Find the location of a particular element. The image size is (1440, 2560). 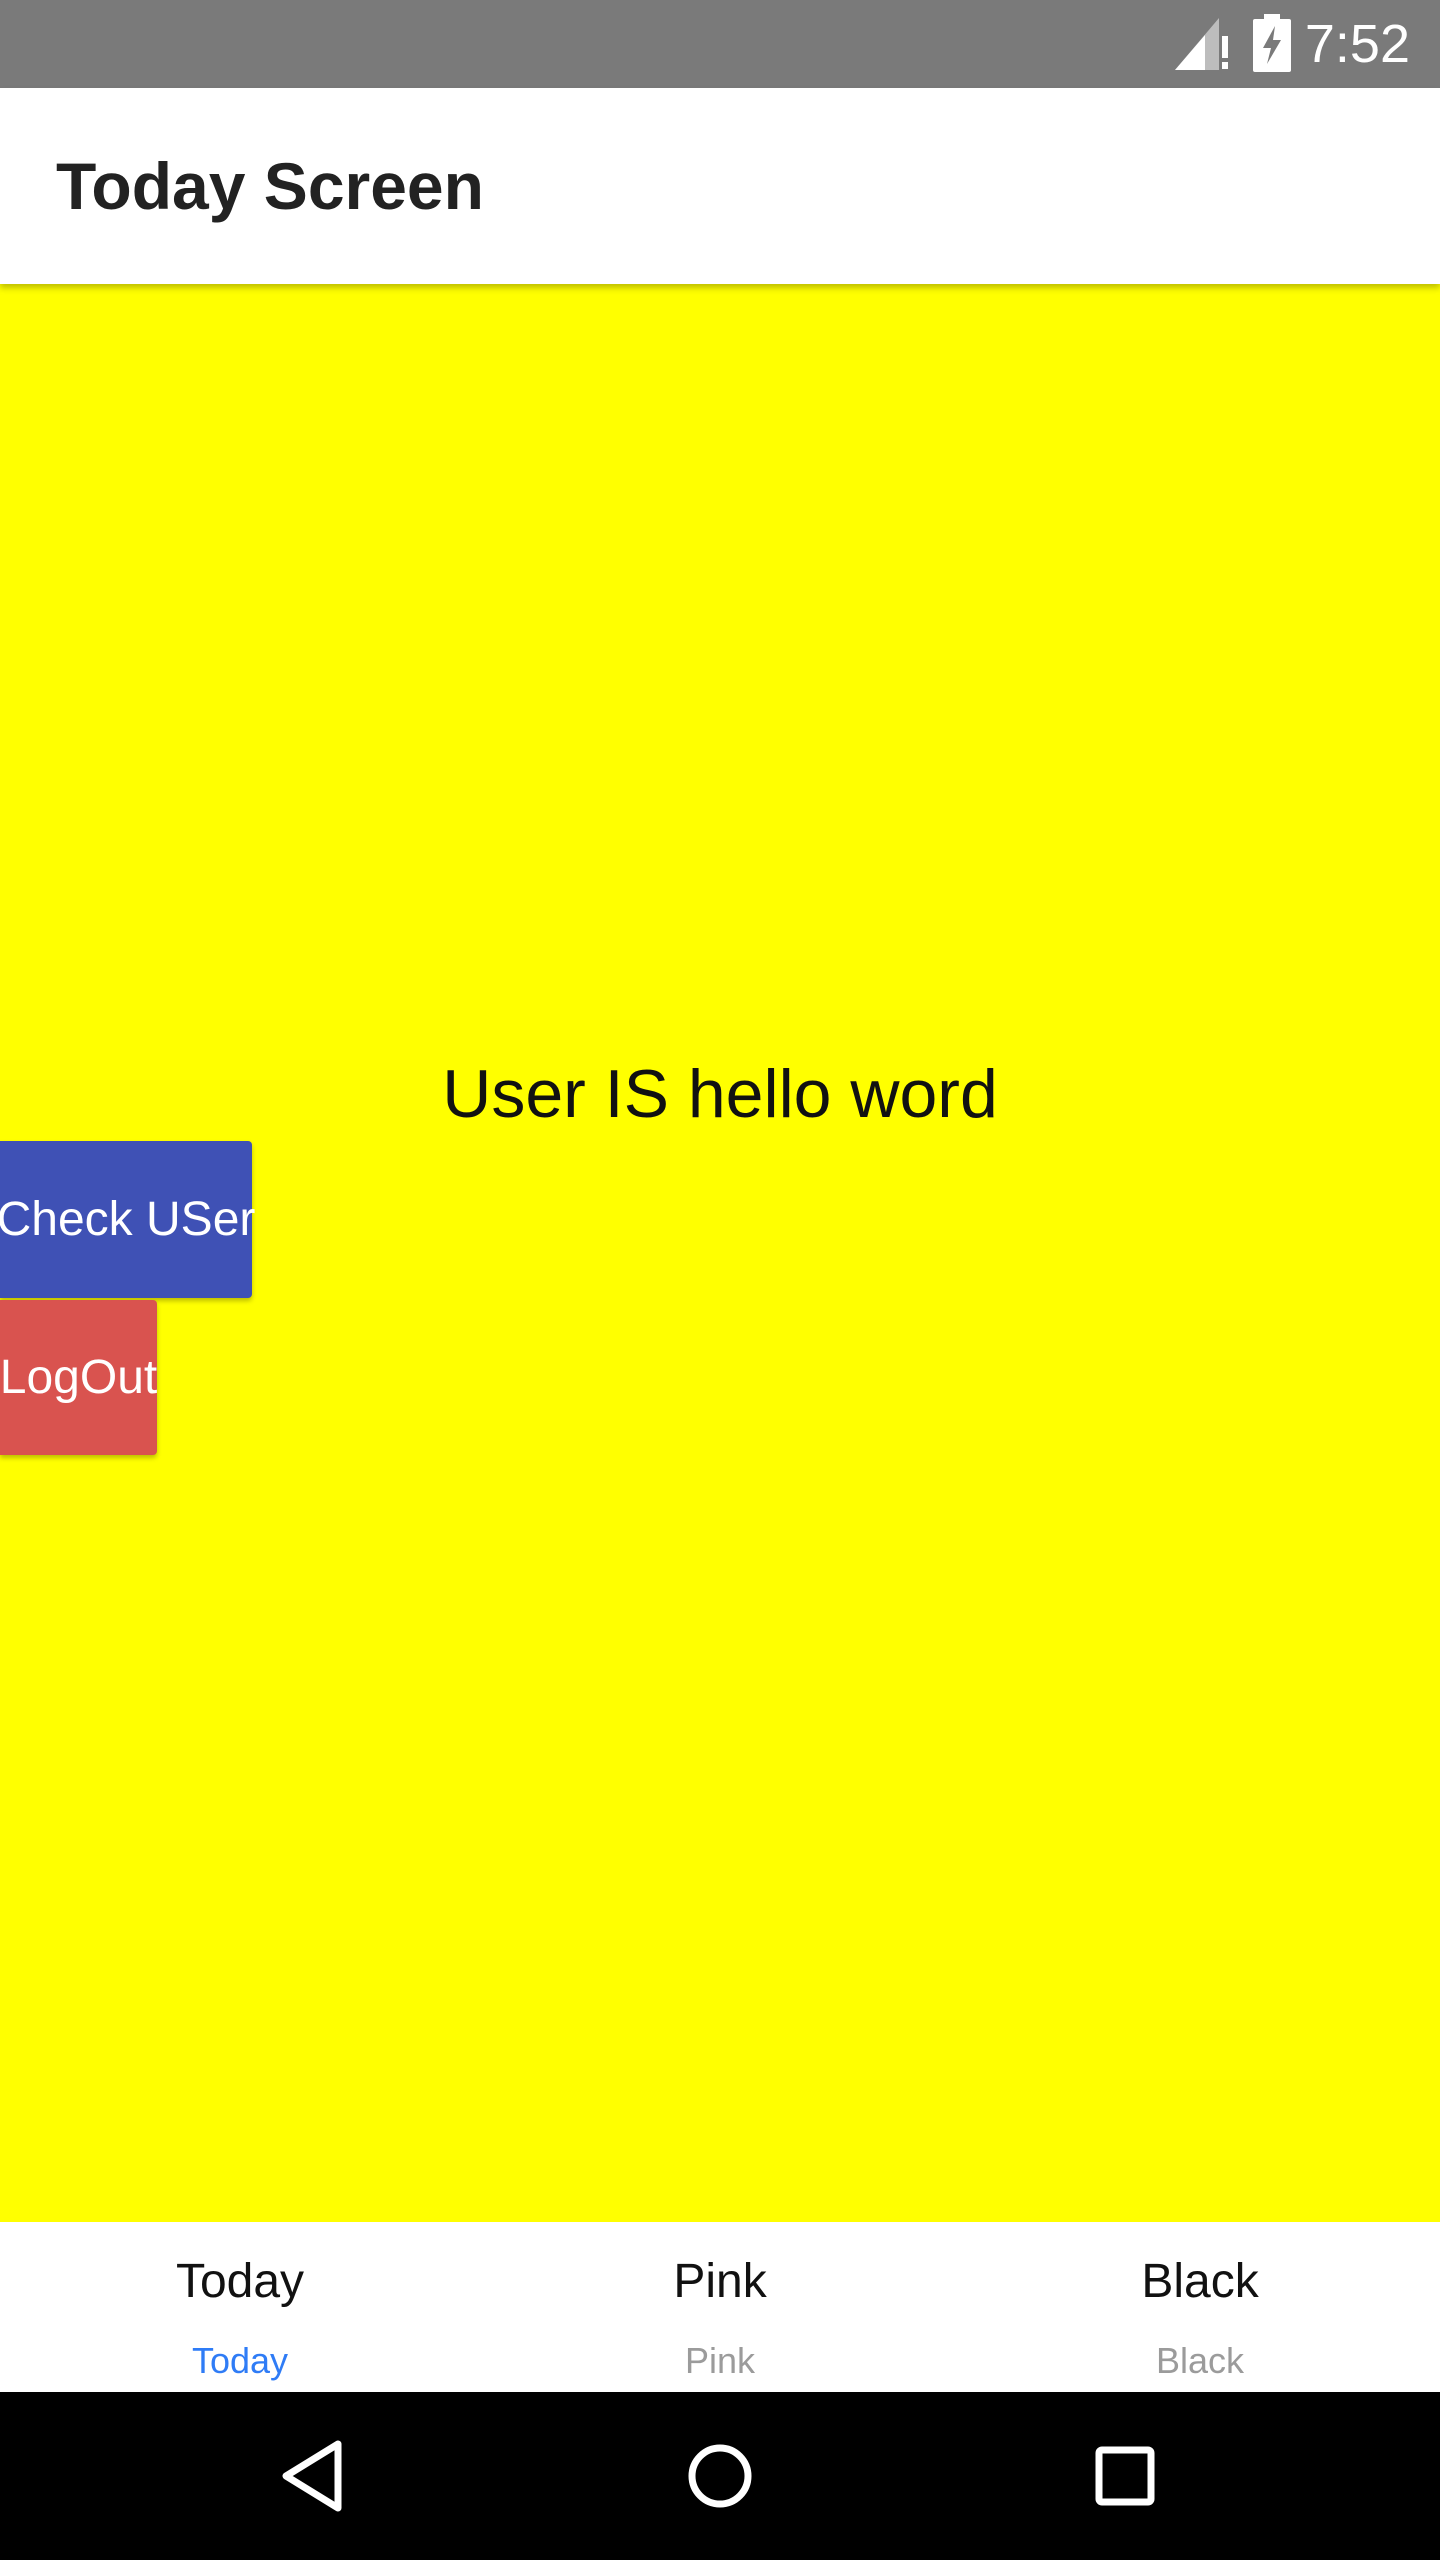

tab-label: Black is located at coordinates (1200, 2360).